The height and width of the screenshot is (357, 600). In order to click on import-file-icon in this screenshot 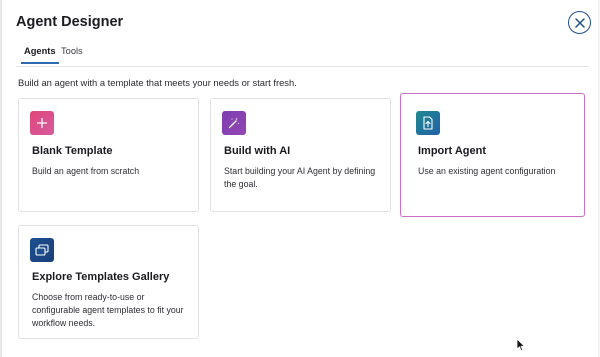, I will do `click(428, 123)`.